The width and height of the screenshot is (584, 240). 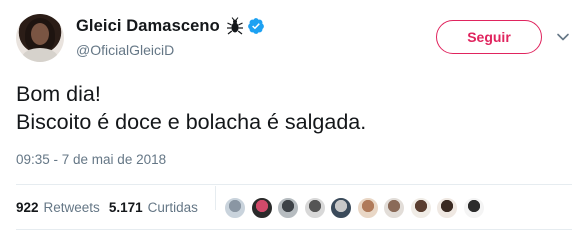 I want to click on follow-button: Seguir, so click(x=489, y=37).